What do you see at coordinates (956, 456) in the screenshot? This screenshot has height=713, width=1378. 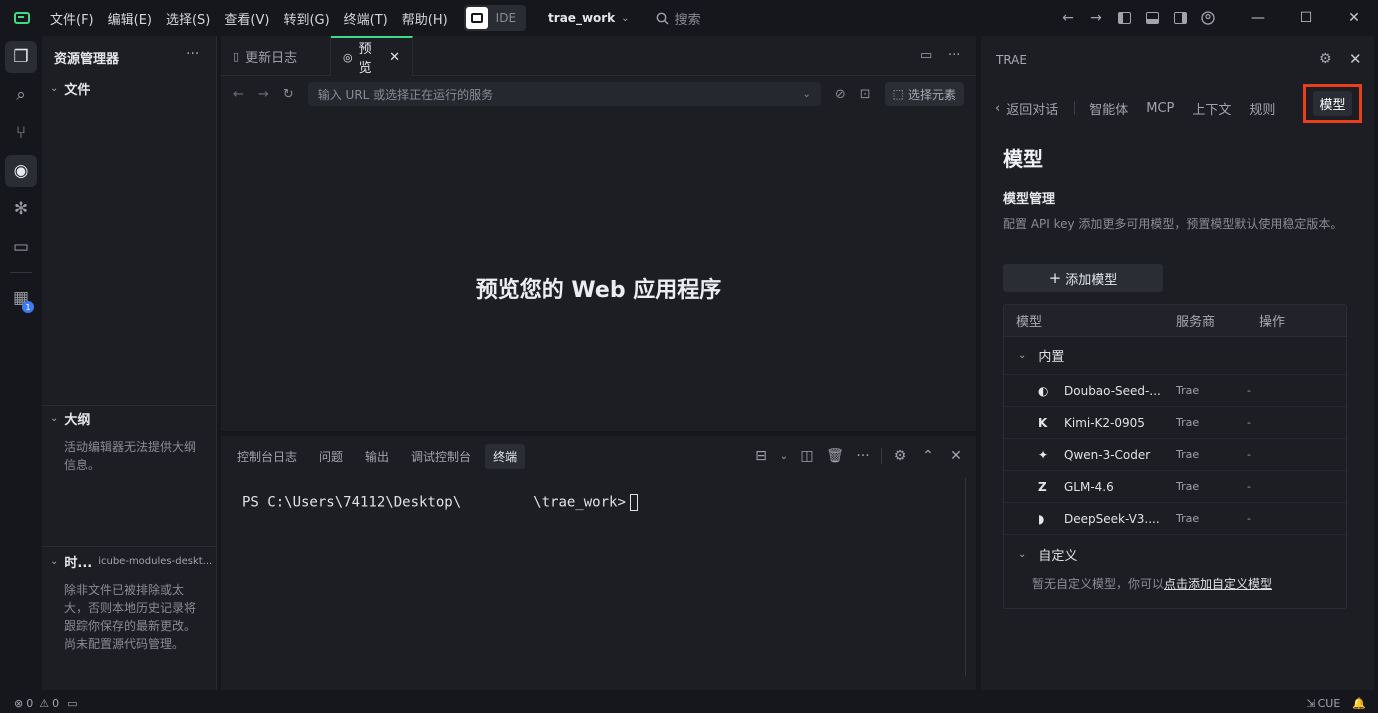 I see `close-panel-icon: ✕` at bounding box center [956, 456].